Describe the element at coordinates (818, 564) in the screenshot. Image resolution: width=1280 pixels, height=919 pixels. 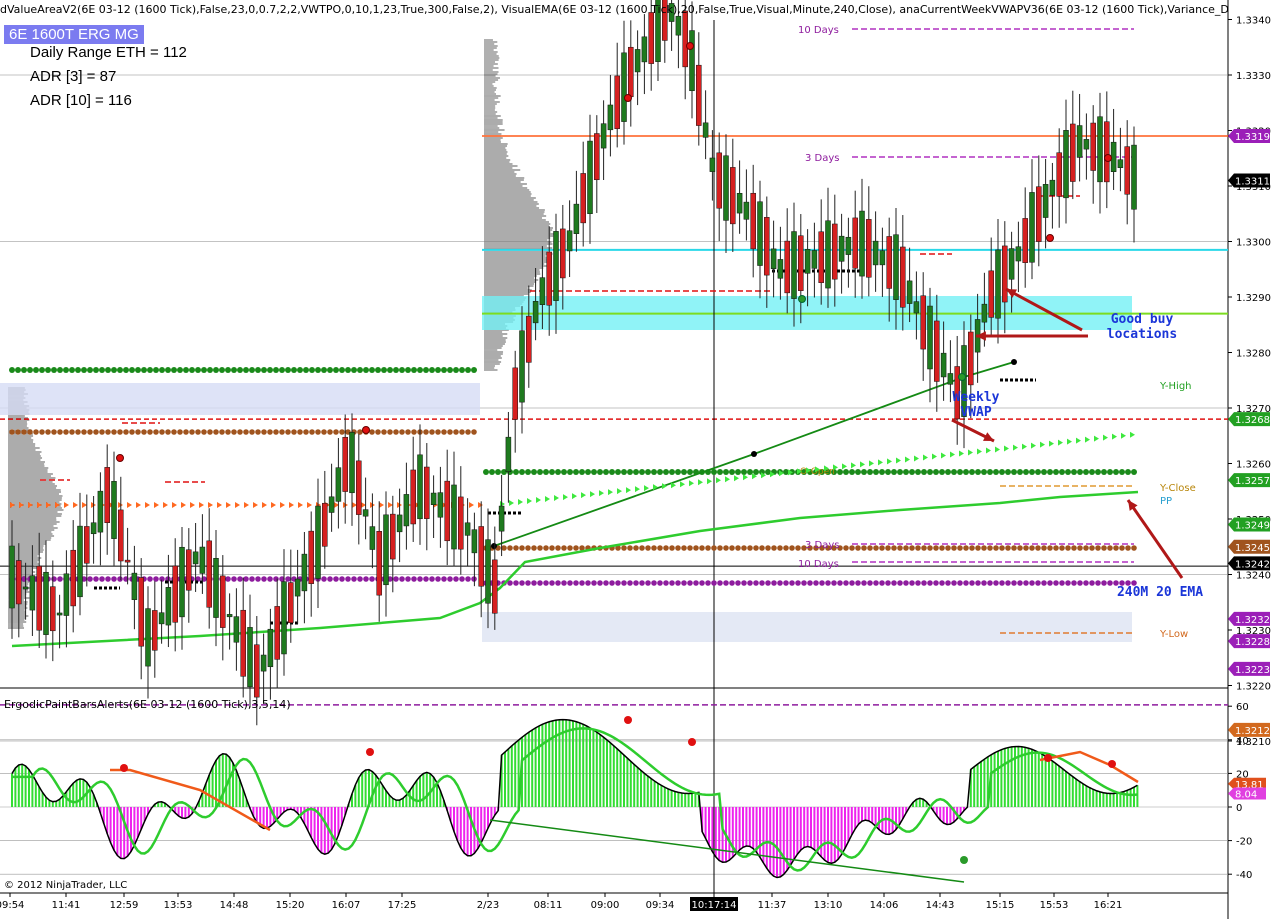
I see `days10-bottom-label: 10 Days` at that location.